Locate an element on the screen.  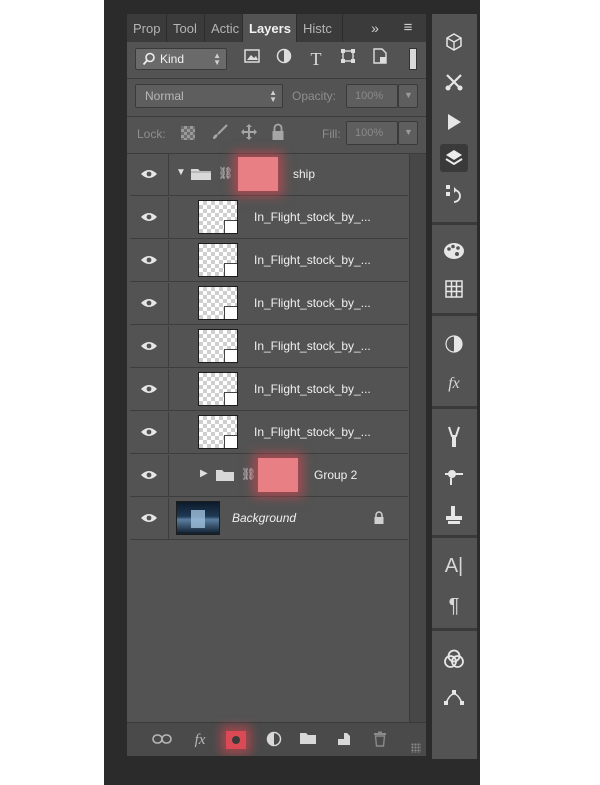
layer-row-group-2: ▶ ⛓ Group 2 is located at coordinates (269, 476).